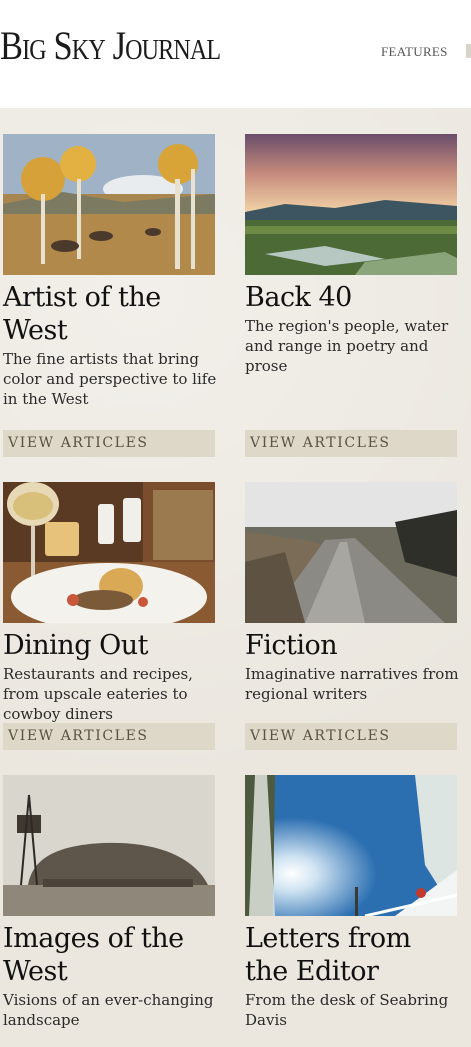 This screenshot has width=471, height=1047. I want to click on letters-from-the-editor-image, so click(351, 845).